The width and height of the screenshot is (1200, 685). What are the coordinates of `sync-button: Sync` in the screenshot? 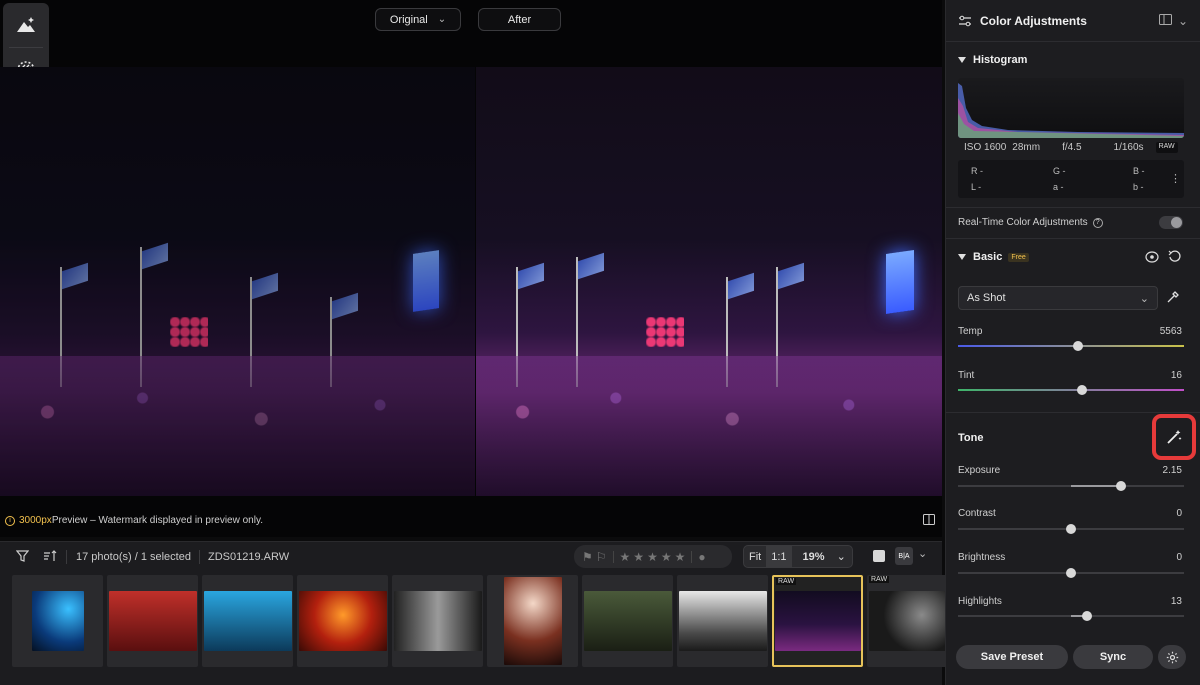 It's located at (1113, 657).